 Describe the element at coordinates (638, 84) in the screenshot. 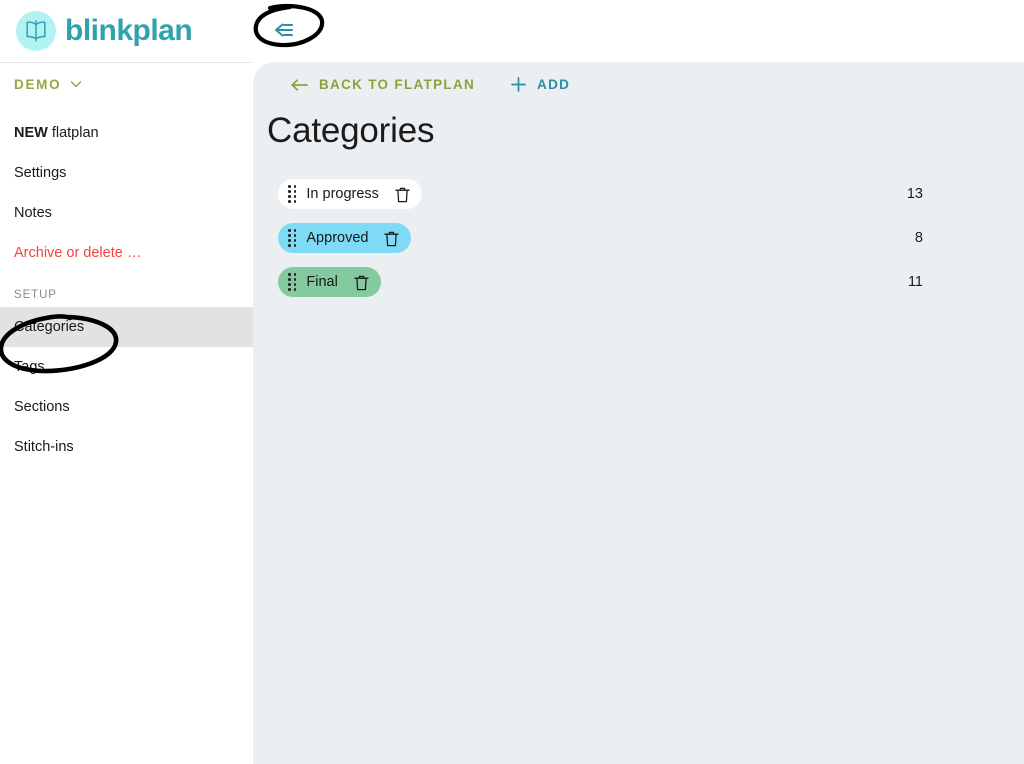

I see `content-toolbar: BACK TO FLATPLAN ADD` at that location.